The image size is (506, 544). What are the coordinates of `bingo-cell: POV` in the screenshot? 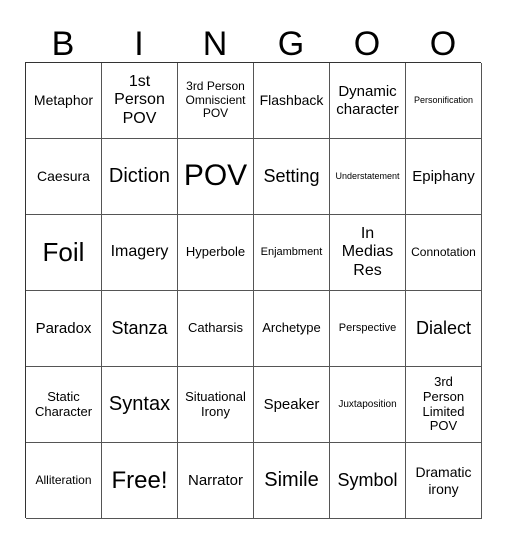 It's located at (216, 177).